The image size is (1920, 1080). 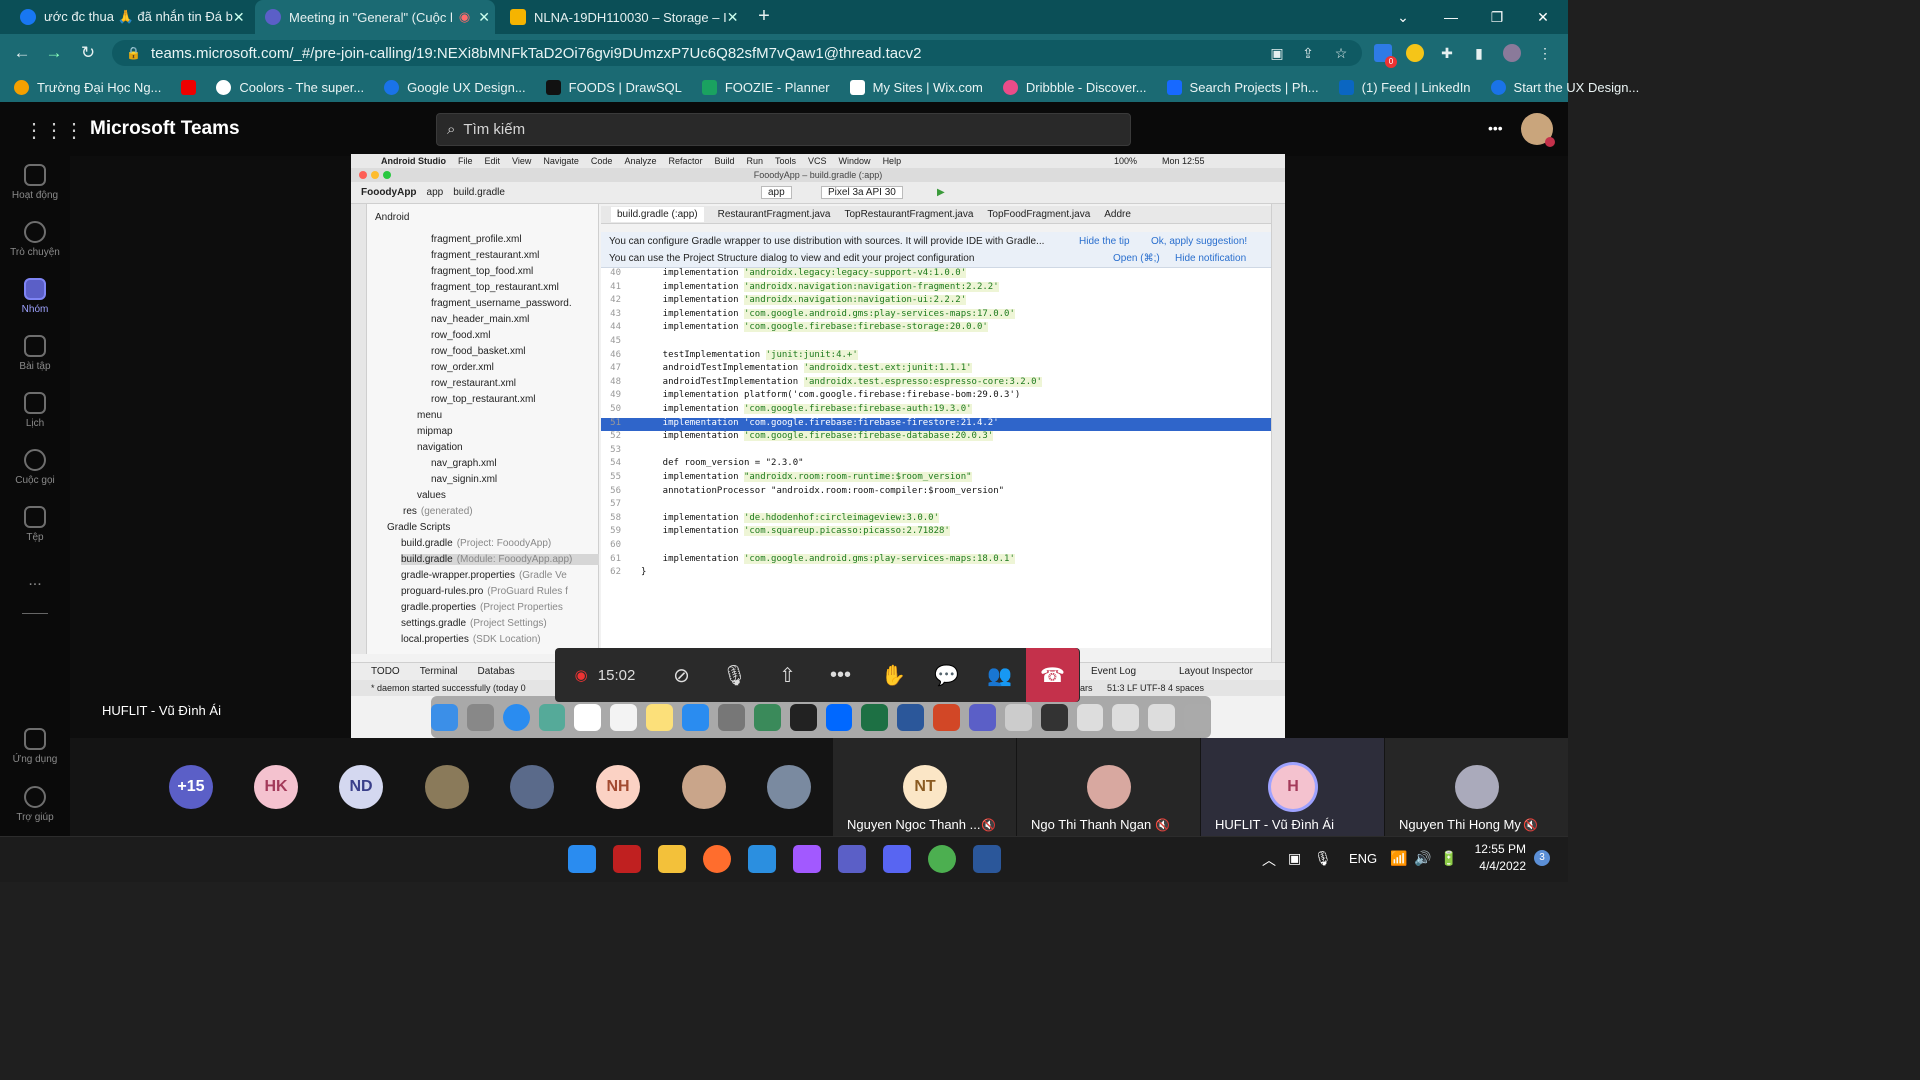 I want to click on settings-icon, so click(x=731, y=717).